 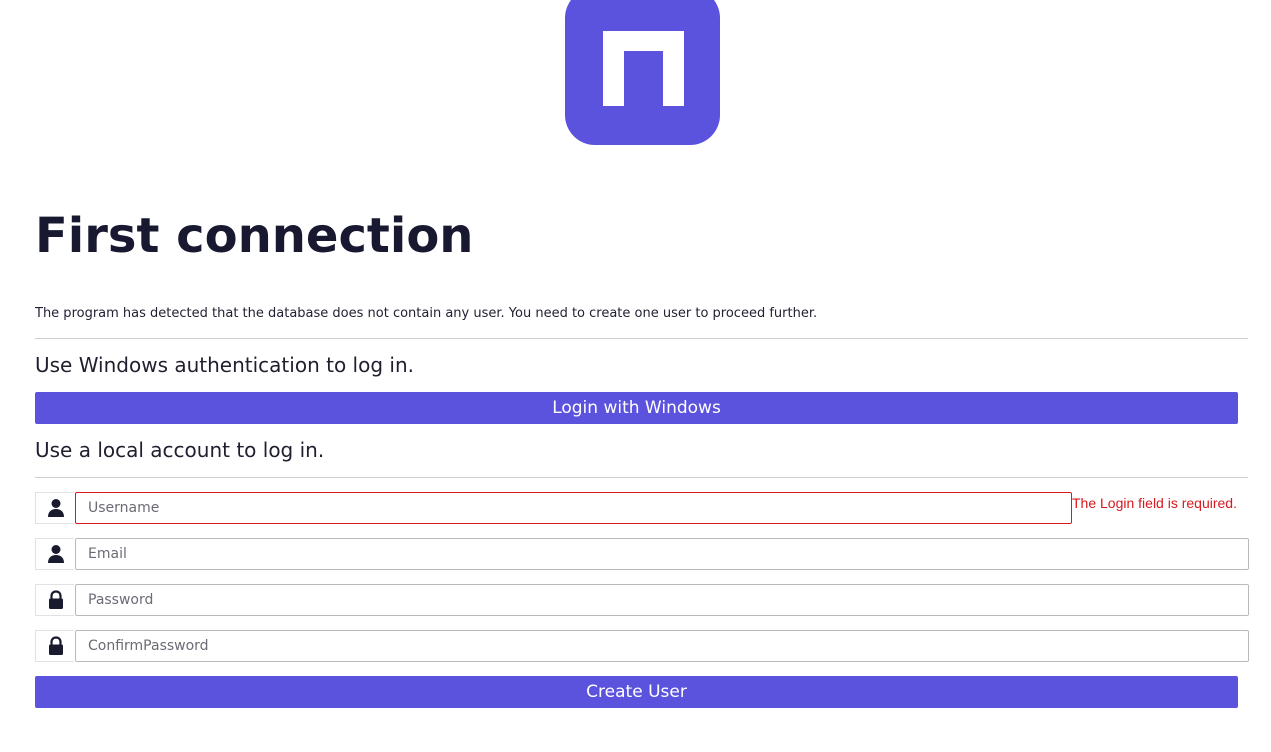 I want to click on windows-auth-heading: Use Windows authentication to log in., so click(x=224, y=365).